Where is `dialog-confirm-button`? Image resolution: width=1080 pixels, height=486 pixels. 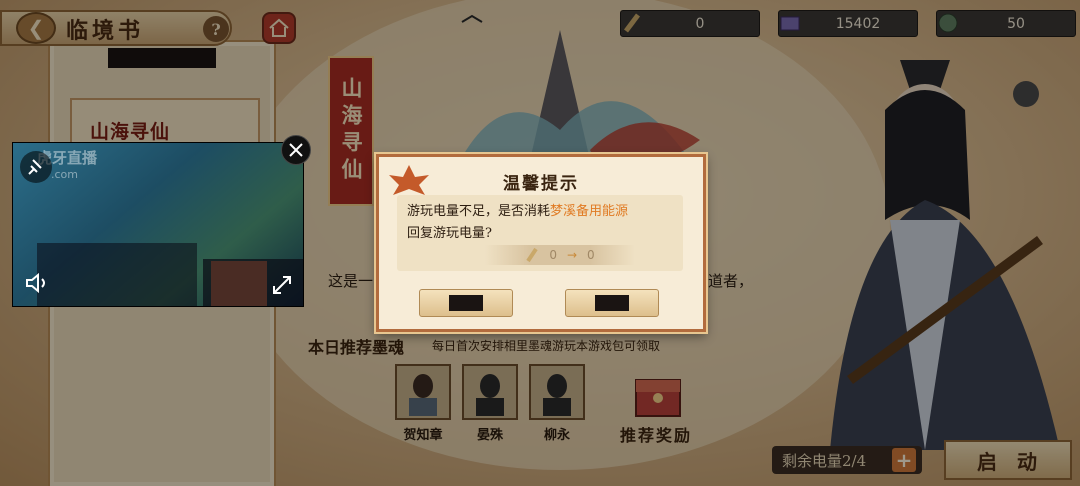 dialog-confirm-button is located at coordinates (612, 303).